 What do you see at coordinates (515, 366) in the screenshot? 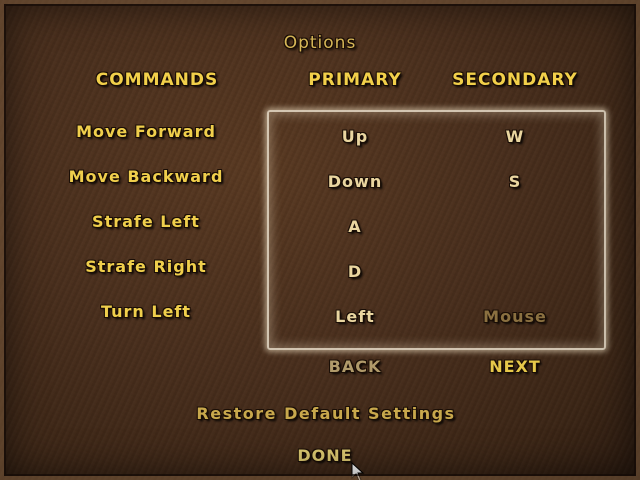
I see `next-button: NEXT` at bounding box center [515, 366].